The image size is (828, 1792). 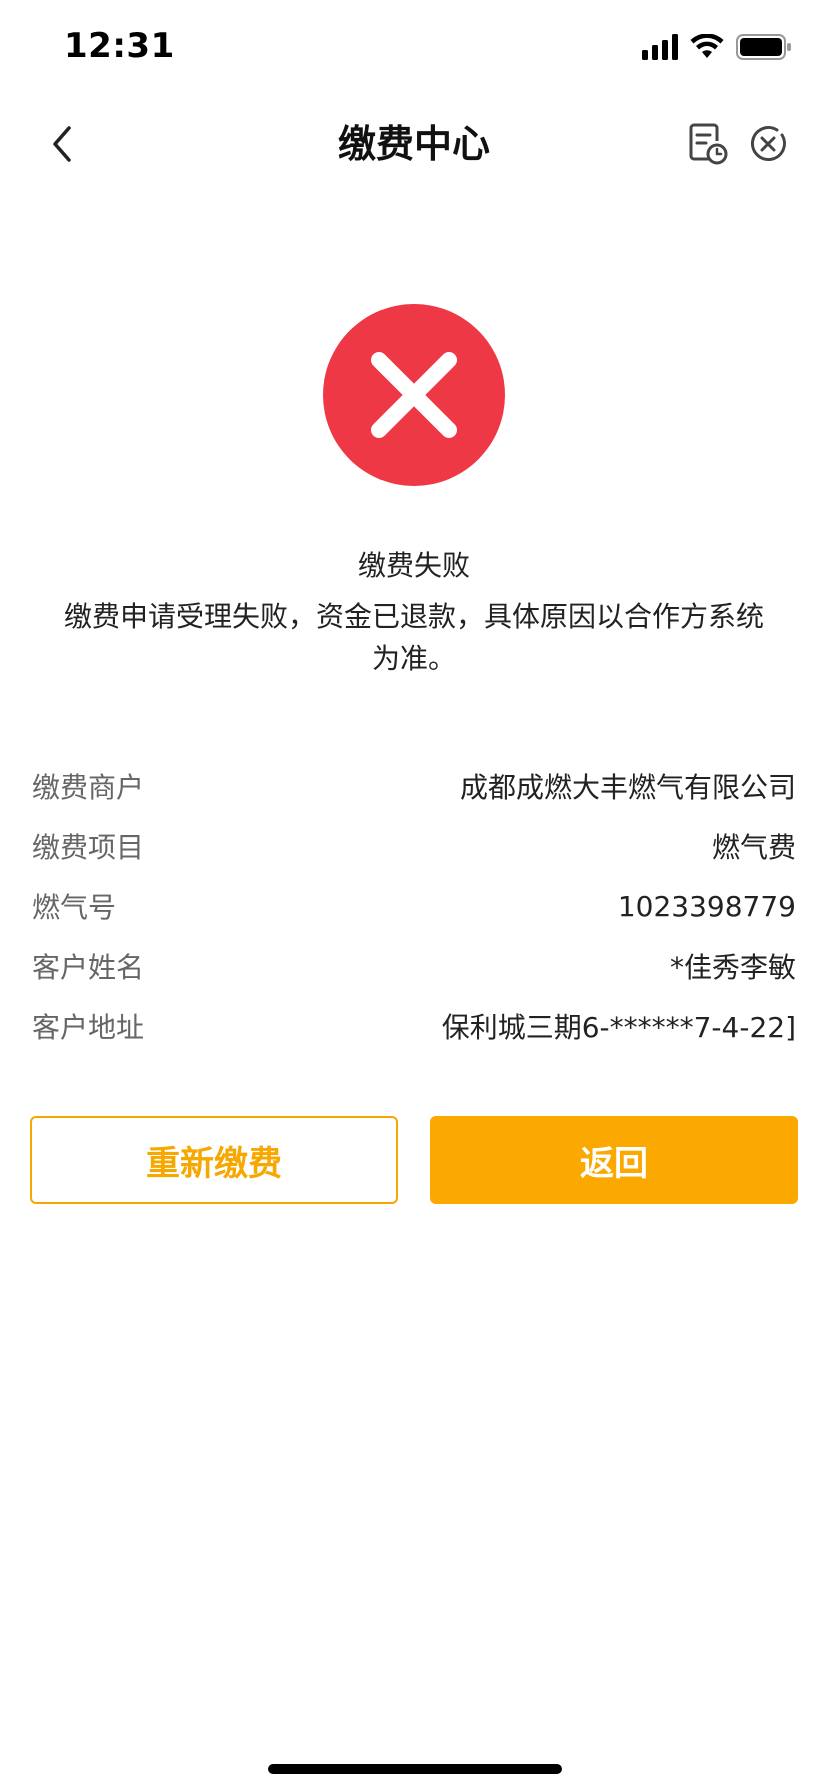 I want to click on bill-history-button, so click(x=708, y=144).